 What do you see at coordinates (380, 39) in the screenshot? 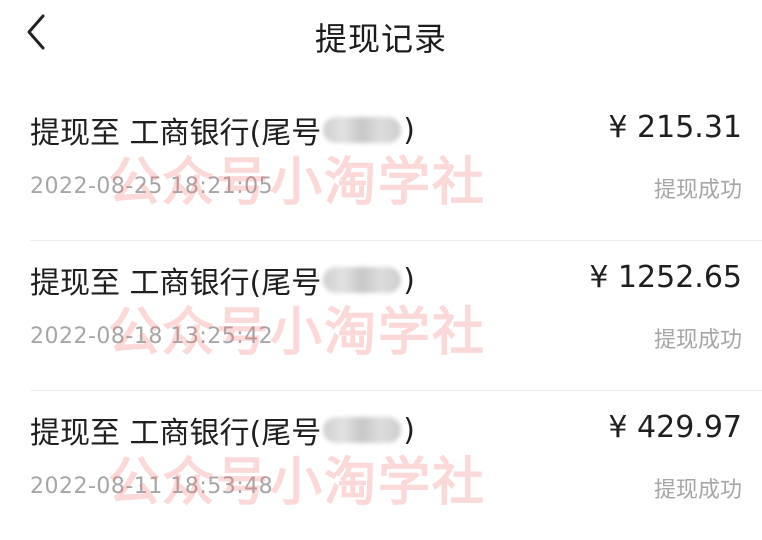
I see `page-title: 提现记录` at bounding box center [380, 39].